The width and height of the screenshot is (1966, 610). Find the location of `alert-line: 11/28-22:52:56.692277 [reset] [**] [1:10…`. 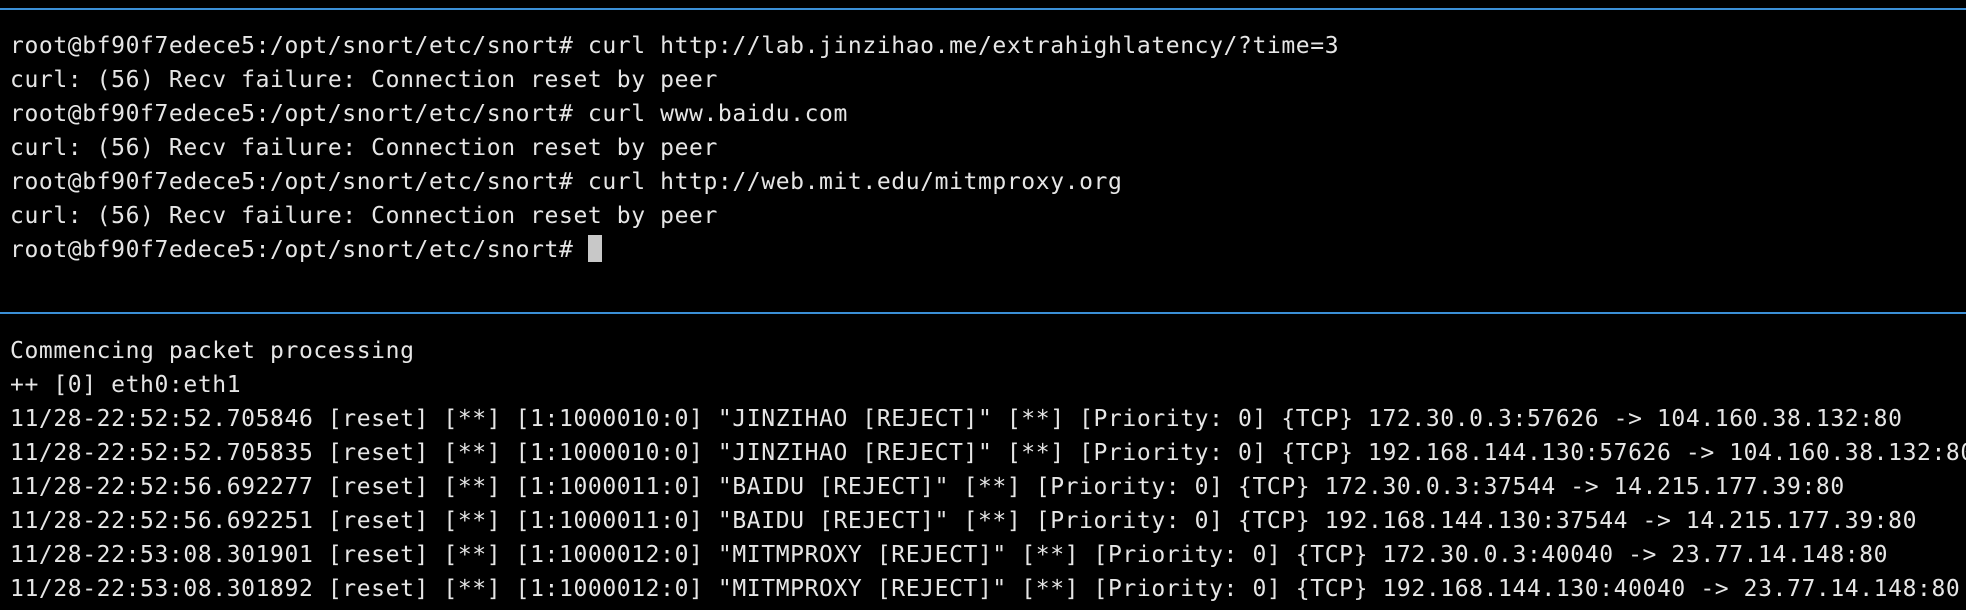

alert-line: 11/28-22:52:56.692277 [reset] [**] [1:10… is located at coordinates (927, 487).